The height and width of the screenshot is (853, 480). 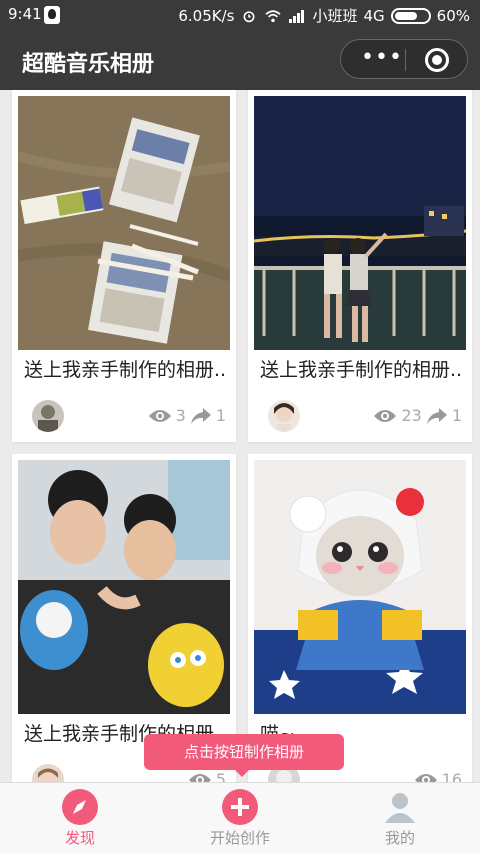 I want to click on album-stats: 23 1, so click(x=417, y=415).